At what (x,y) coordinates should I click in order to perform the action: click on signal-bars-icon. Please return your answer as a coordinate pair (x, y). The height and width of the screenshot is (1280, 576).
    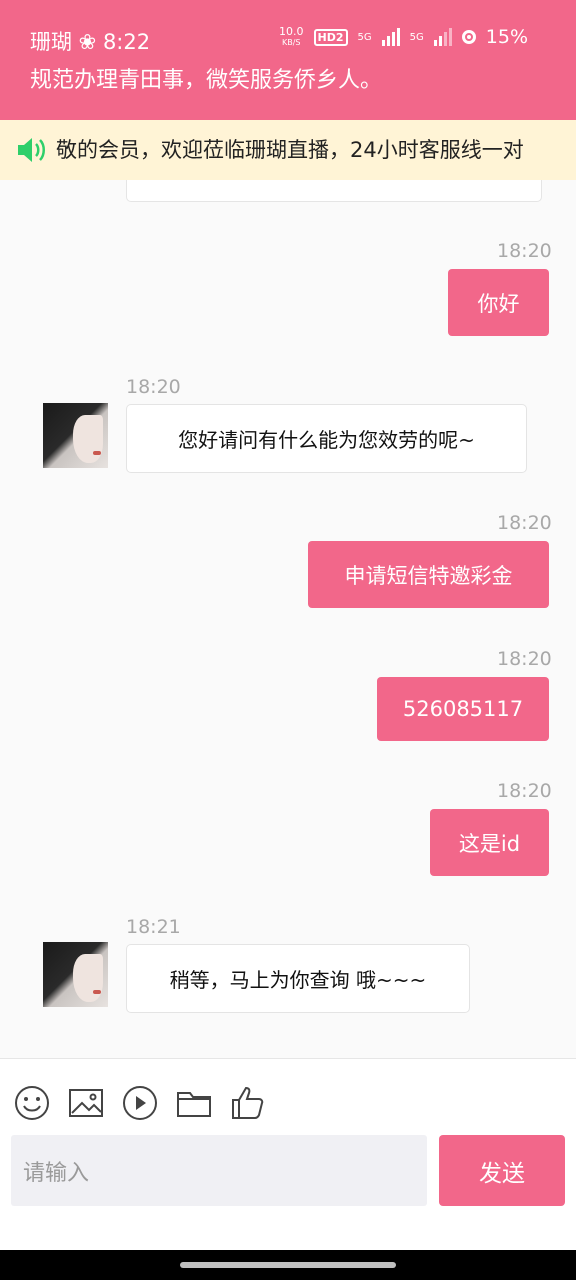
    Looking at the image, I should click on (390, 37).